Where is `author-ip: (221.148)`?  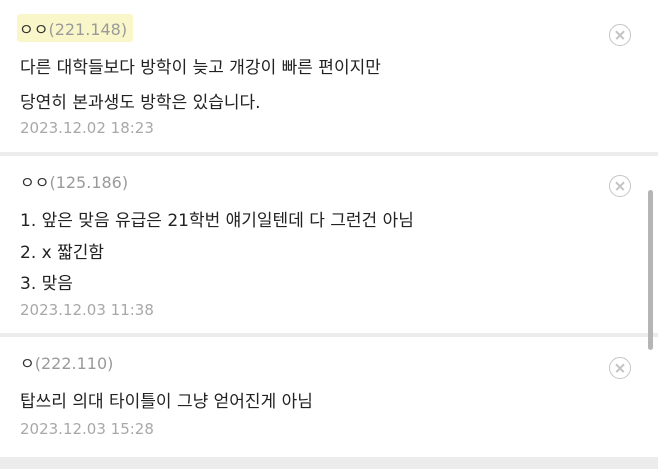 author-ip: (221.148) is located at coordinates (88, 29).